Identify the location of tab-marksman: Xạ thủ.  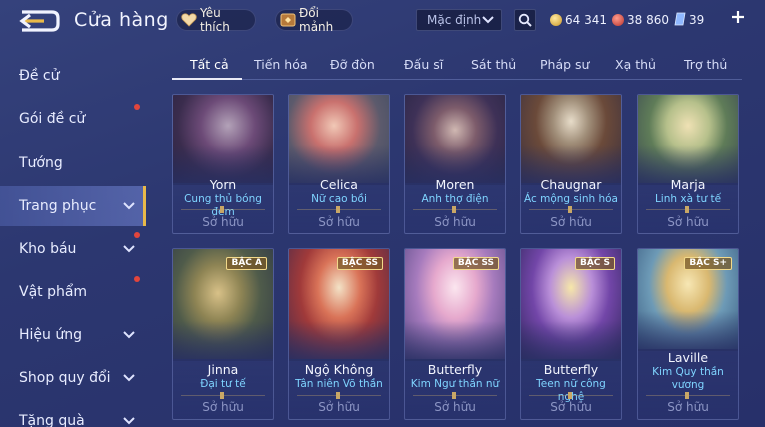
(635, 64).